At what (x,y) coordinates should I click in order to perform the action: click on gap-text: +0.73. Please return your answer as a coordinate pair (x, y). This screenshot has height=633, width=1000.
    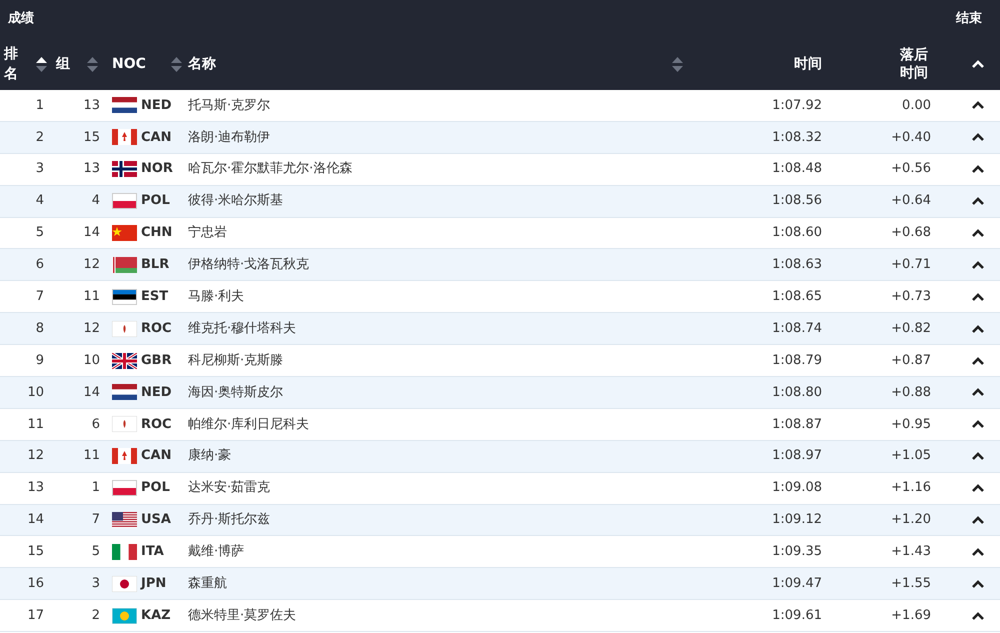
    Looking at the image, I should click on (911, 297).